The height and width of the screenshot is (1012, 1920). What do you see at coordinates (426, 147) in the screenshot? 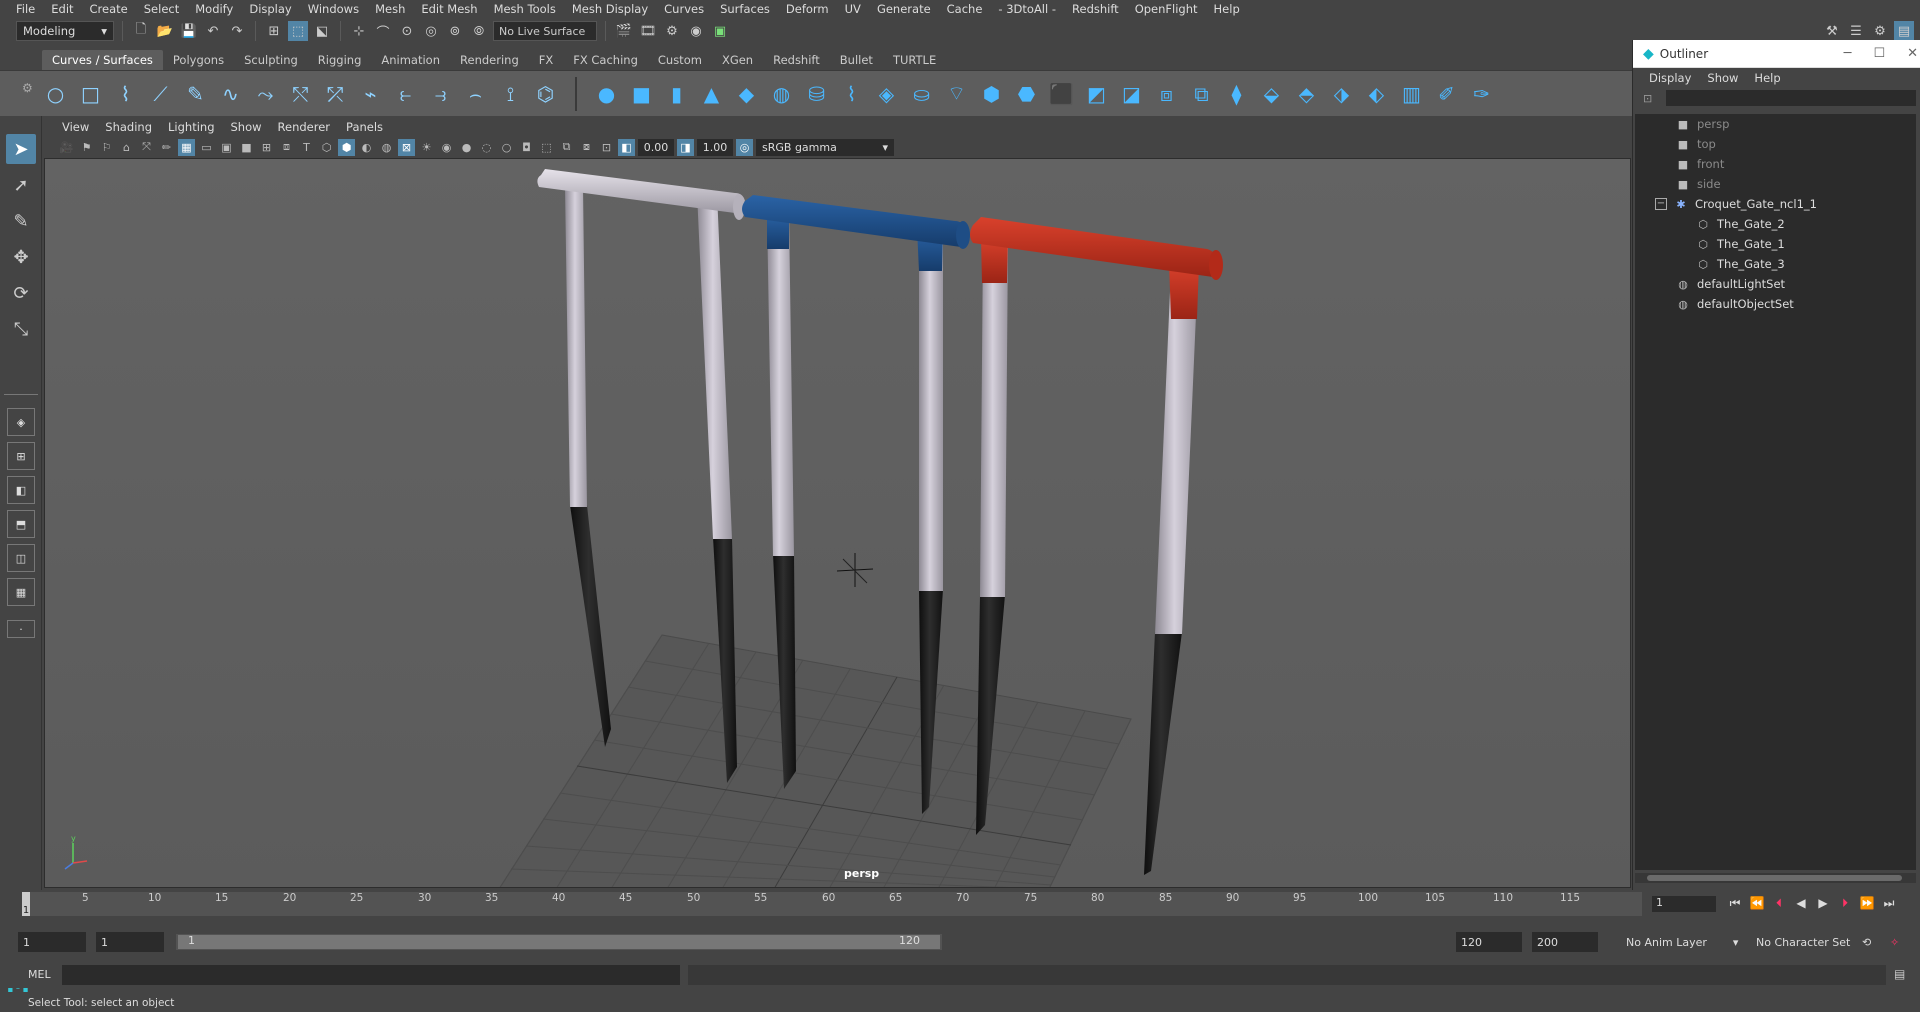
I see `use-all-lights-icon: ☀` at bounding box center [426, 147].